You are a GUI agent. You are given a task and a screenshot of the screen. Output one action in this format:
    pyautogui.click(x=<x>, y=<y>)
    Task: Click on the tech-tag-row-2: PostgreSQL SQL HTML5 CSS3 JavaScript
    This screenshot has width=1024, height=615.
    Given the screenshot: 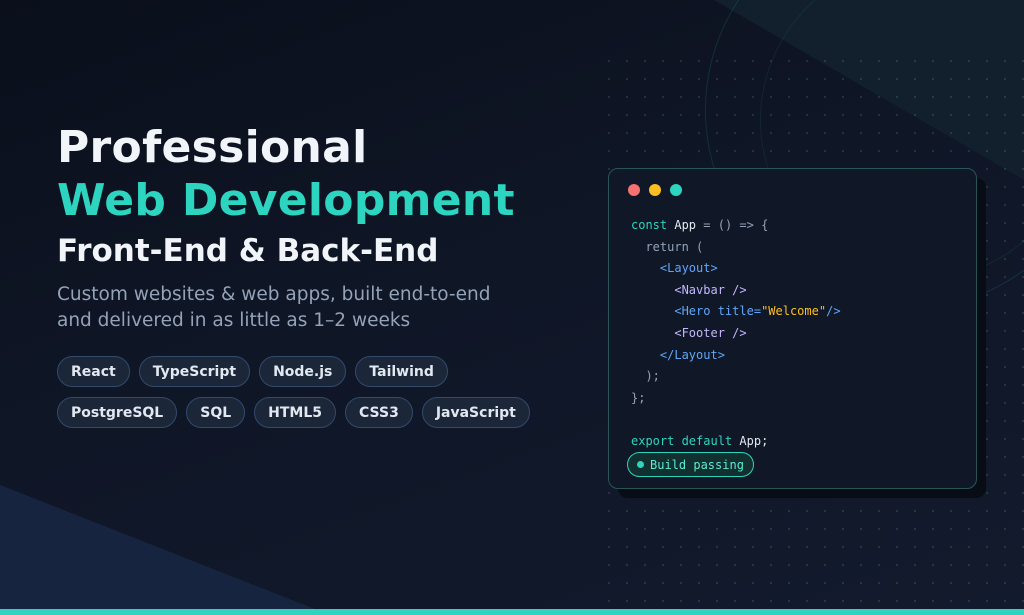 What is the action you would take?
    pyautogui.click(x=302, y=412)
    